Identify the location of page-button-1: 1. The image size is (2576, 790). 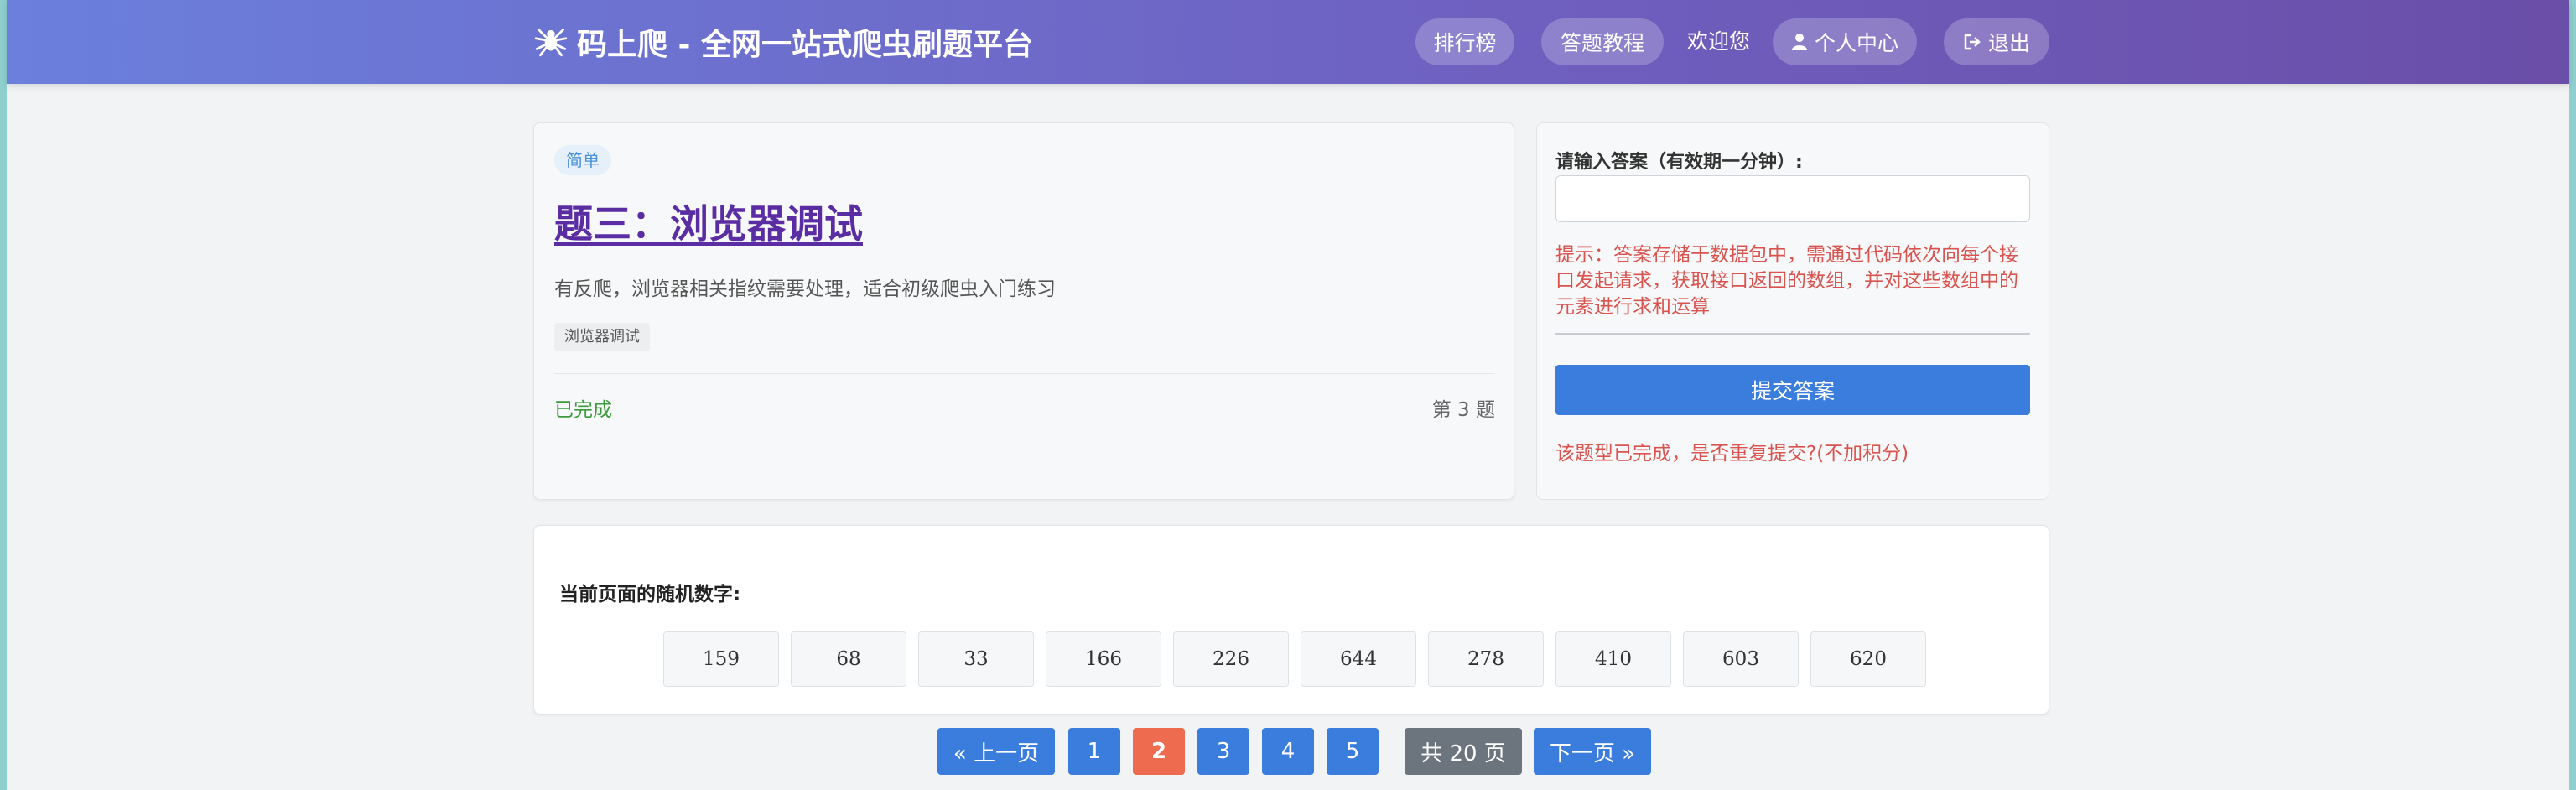
(1094, 751).